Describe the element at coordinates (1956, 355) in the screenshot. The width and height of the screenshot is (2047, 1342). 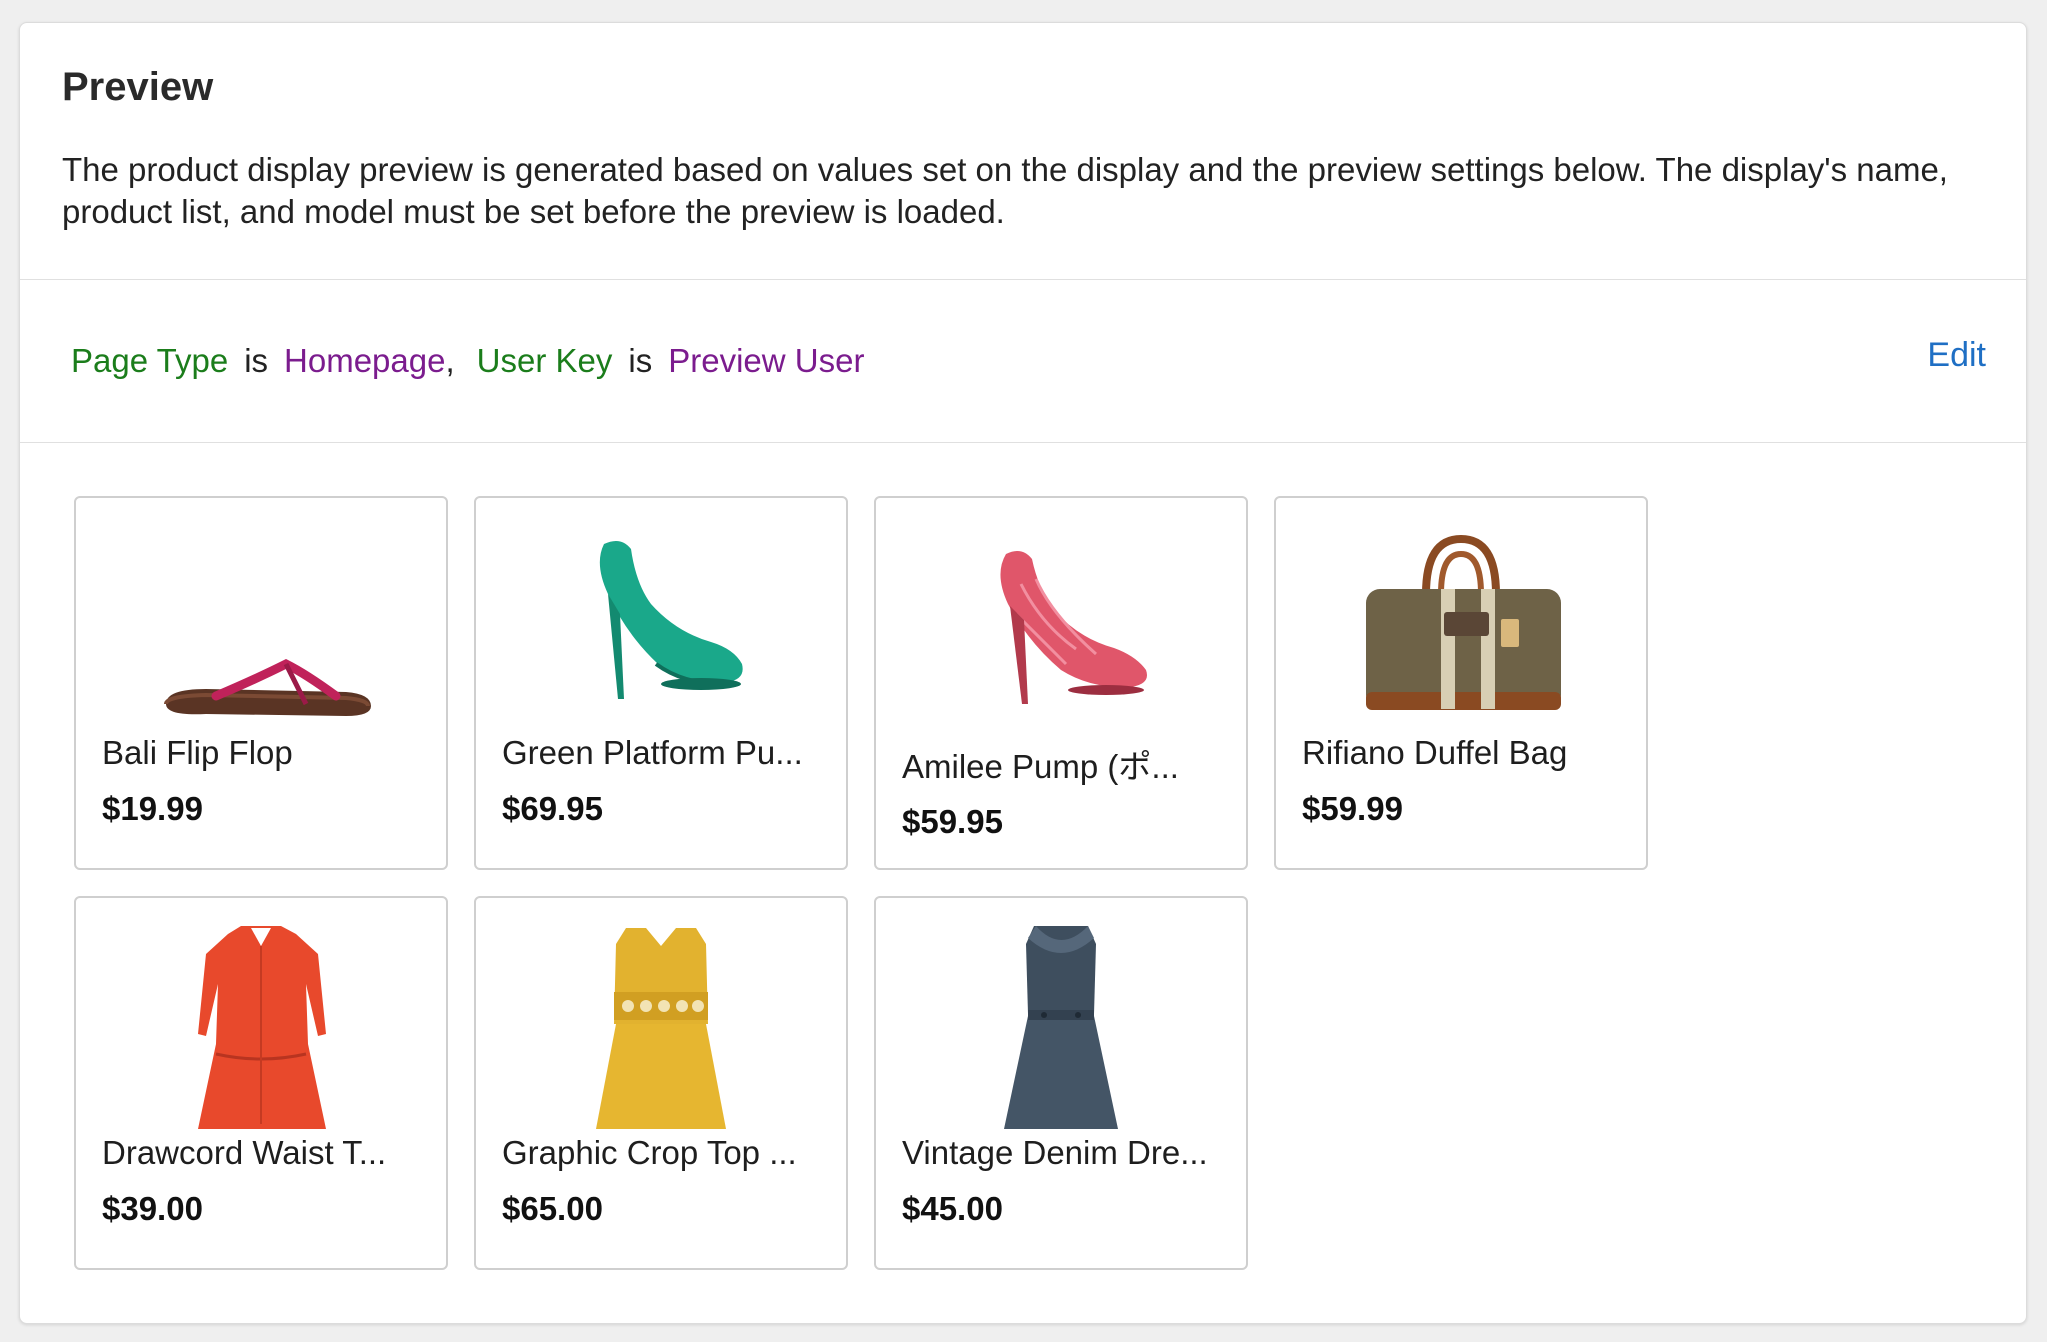
I see `edit-settings-link: Edit` at that location.